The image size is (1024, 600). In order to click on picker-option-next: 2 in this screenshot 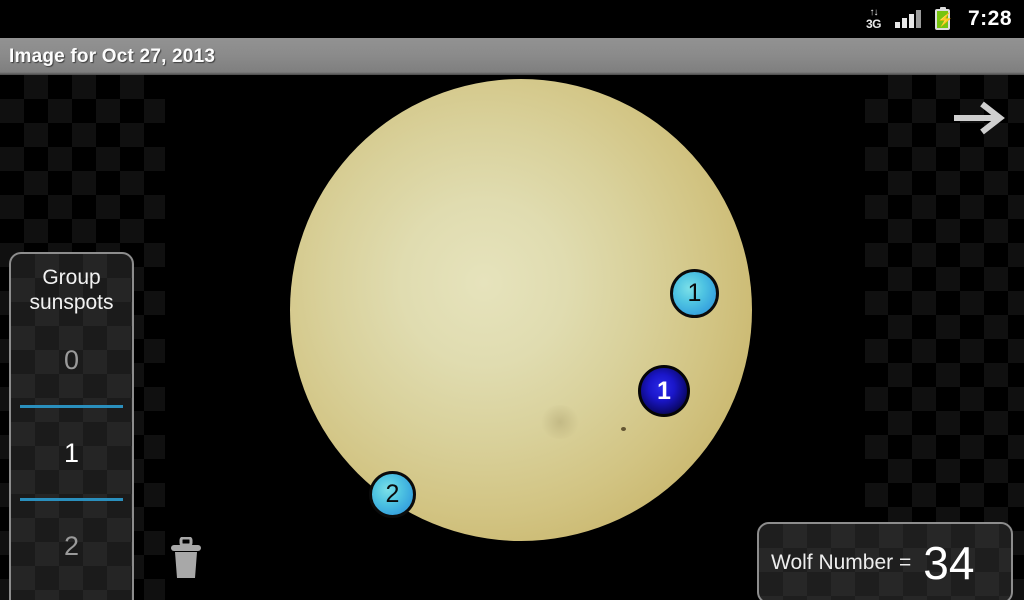, I will do `click(71, 546)`.